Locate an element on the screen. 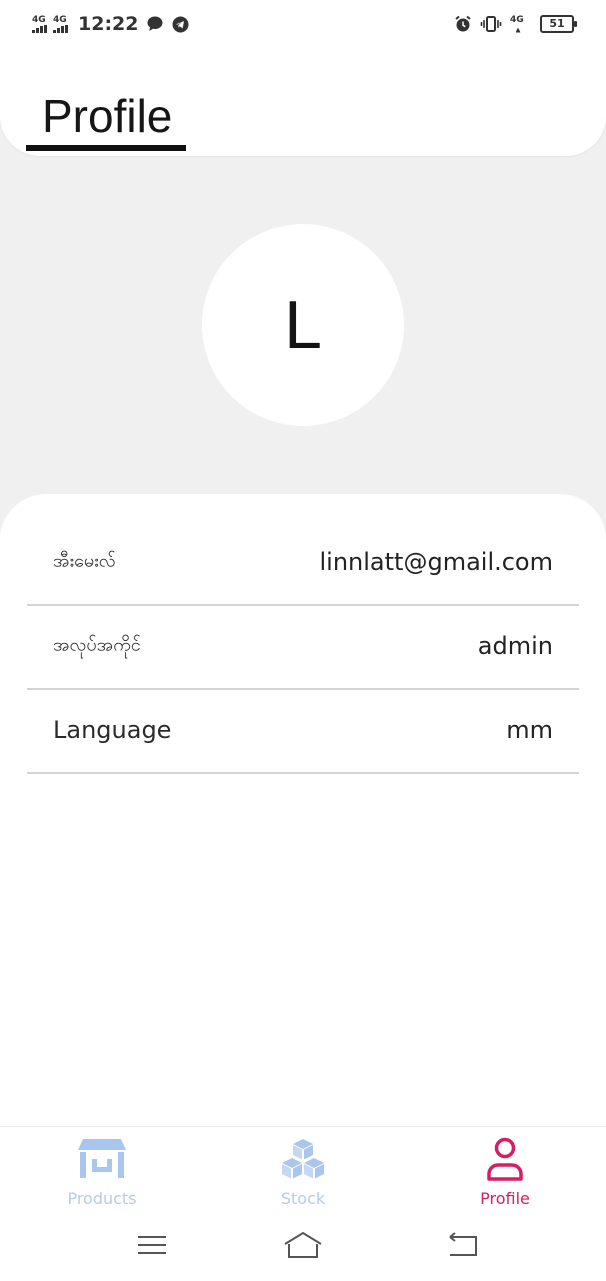 Image resolution: width=606 pixels, height=1281 pixels. battery-level: 51 is located at coordinates (557, 23).